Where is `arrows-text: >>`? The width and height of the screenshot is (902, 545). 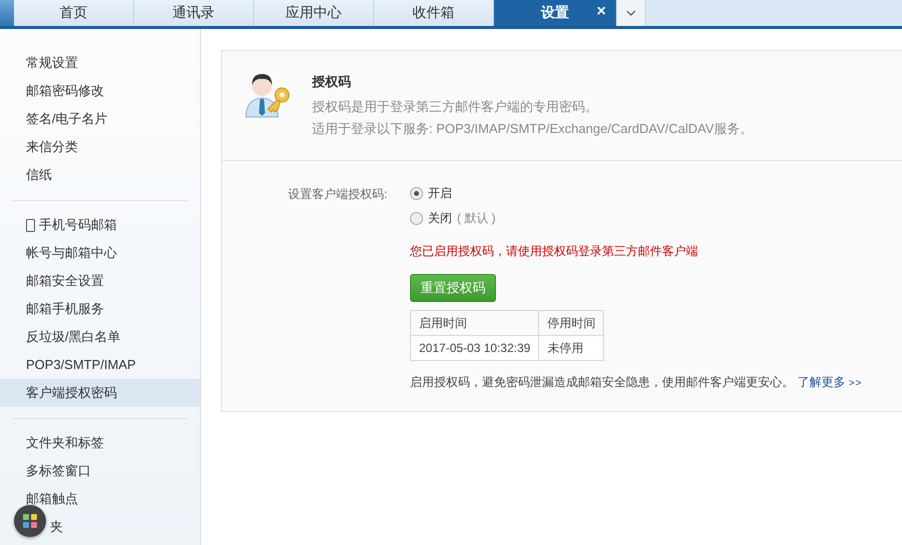 arrows-text: >> is located at coordinates (855, 383).